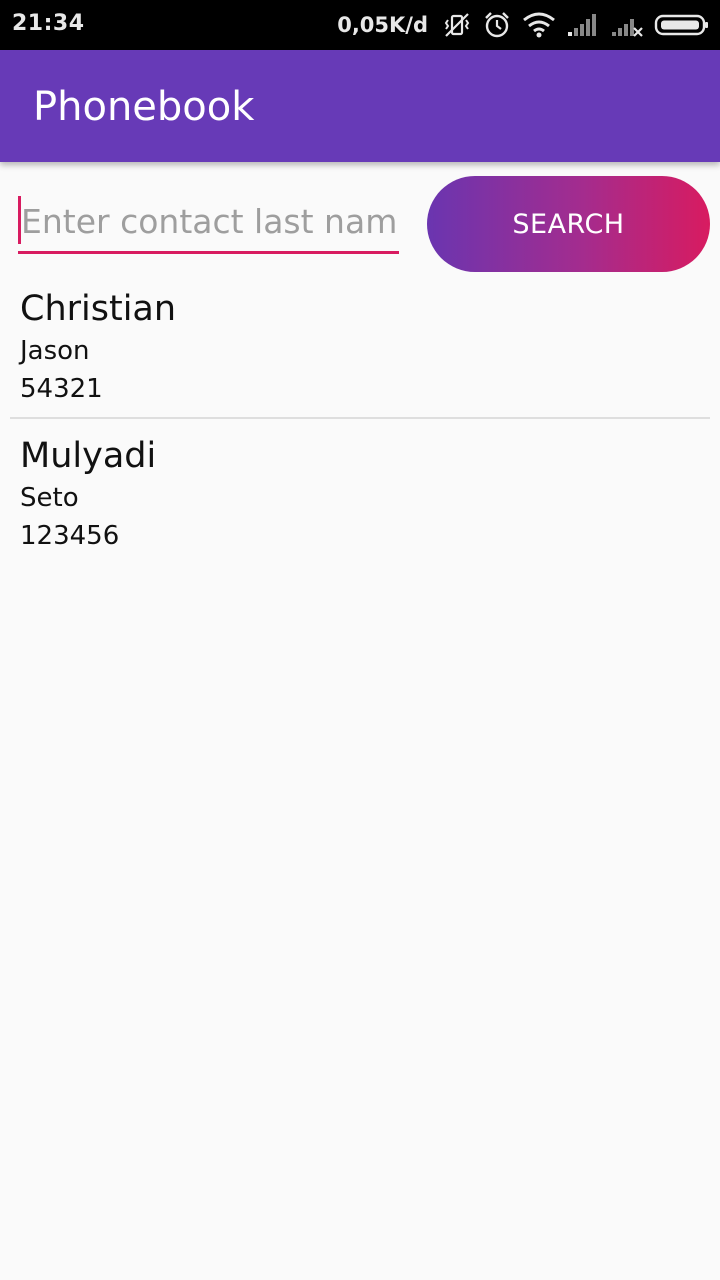  I want to click on last-name-search-input, so click(208, 223).